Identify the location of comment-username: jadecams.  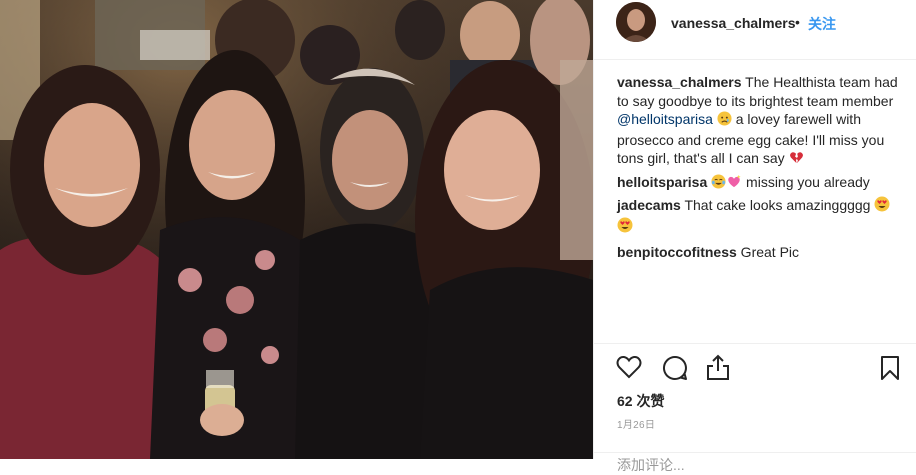
(649, 205).